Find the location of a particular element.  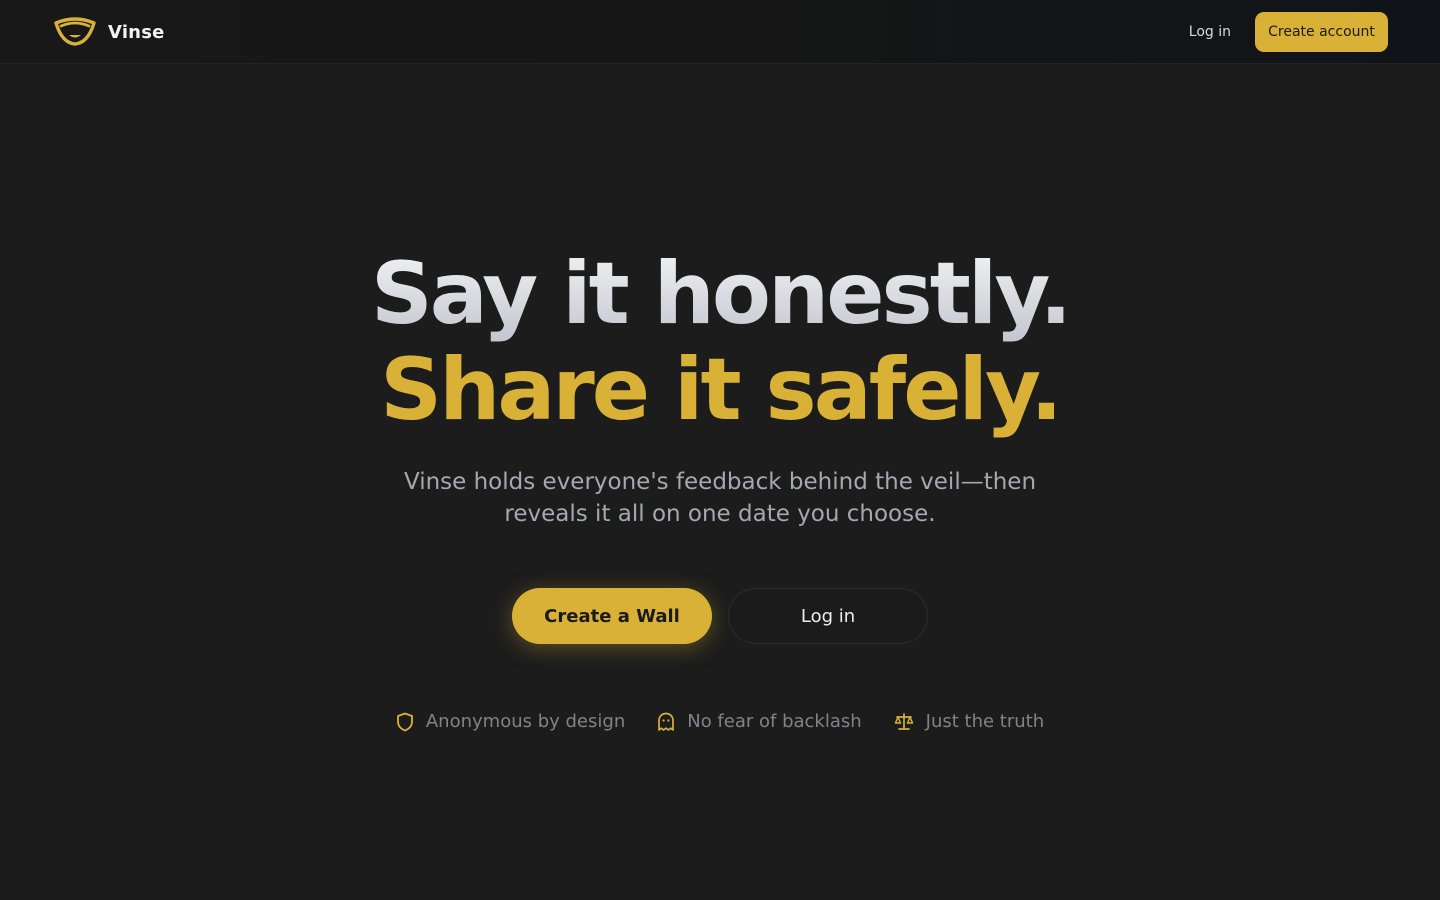

feature-label: No fear of backlash is located at coordinates (774, 721).